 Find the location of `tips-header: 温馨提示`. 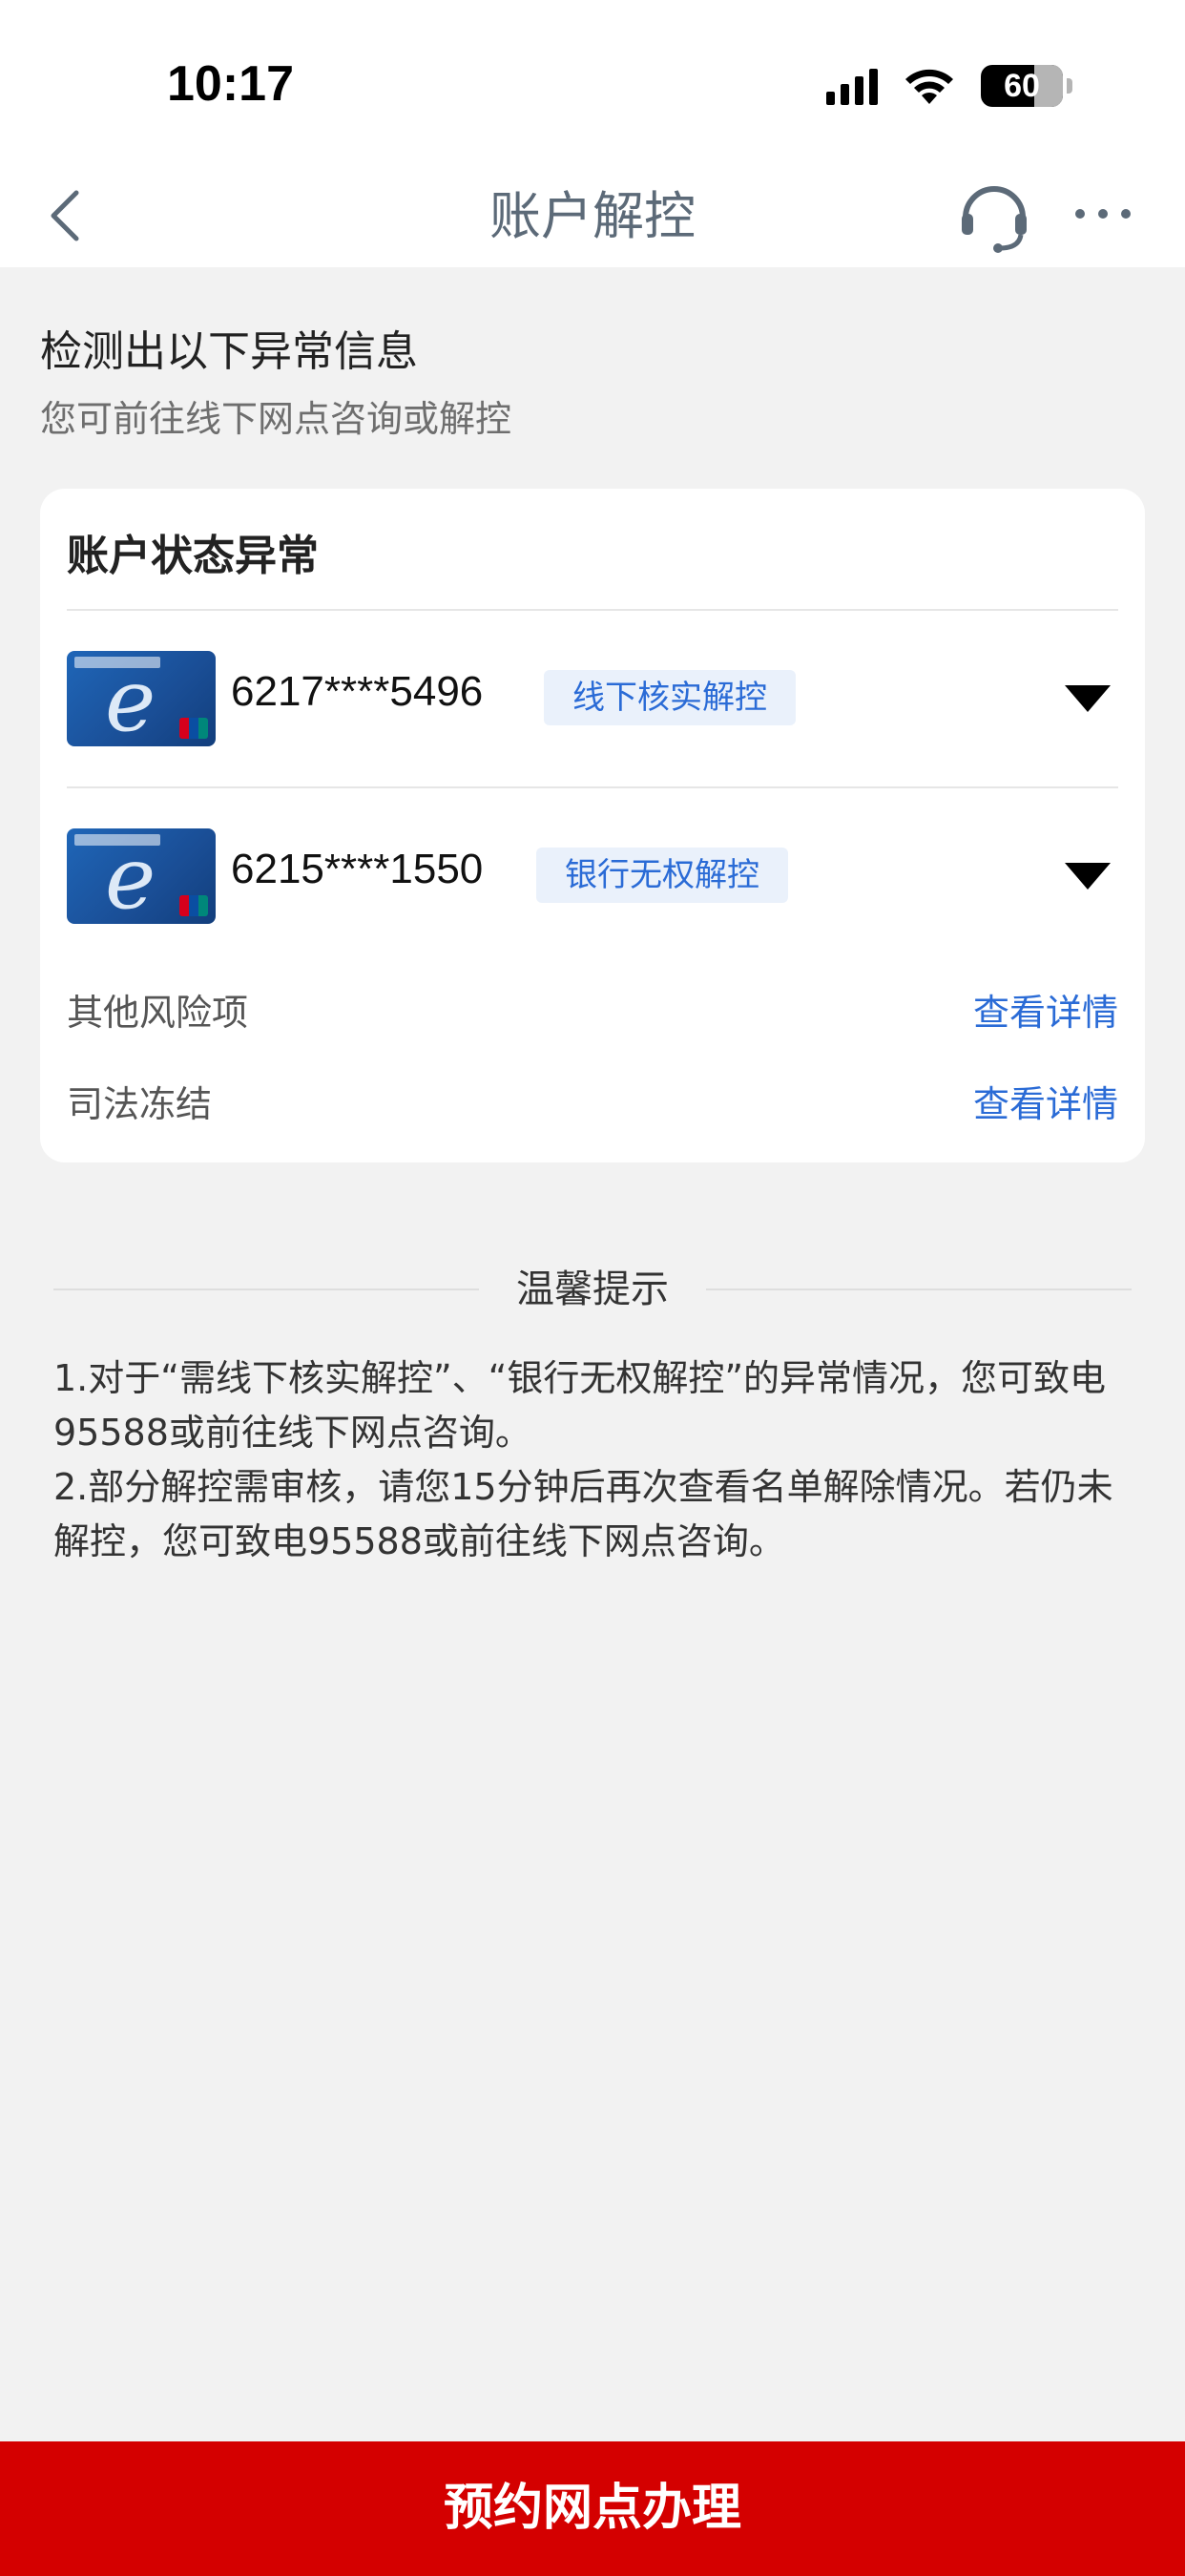

tips-header: 温馨提示 is located at coordinates (592, 1283).